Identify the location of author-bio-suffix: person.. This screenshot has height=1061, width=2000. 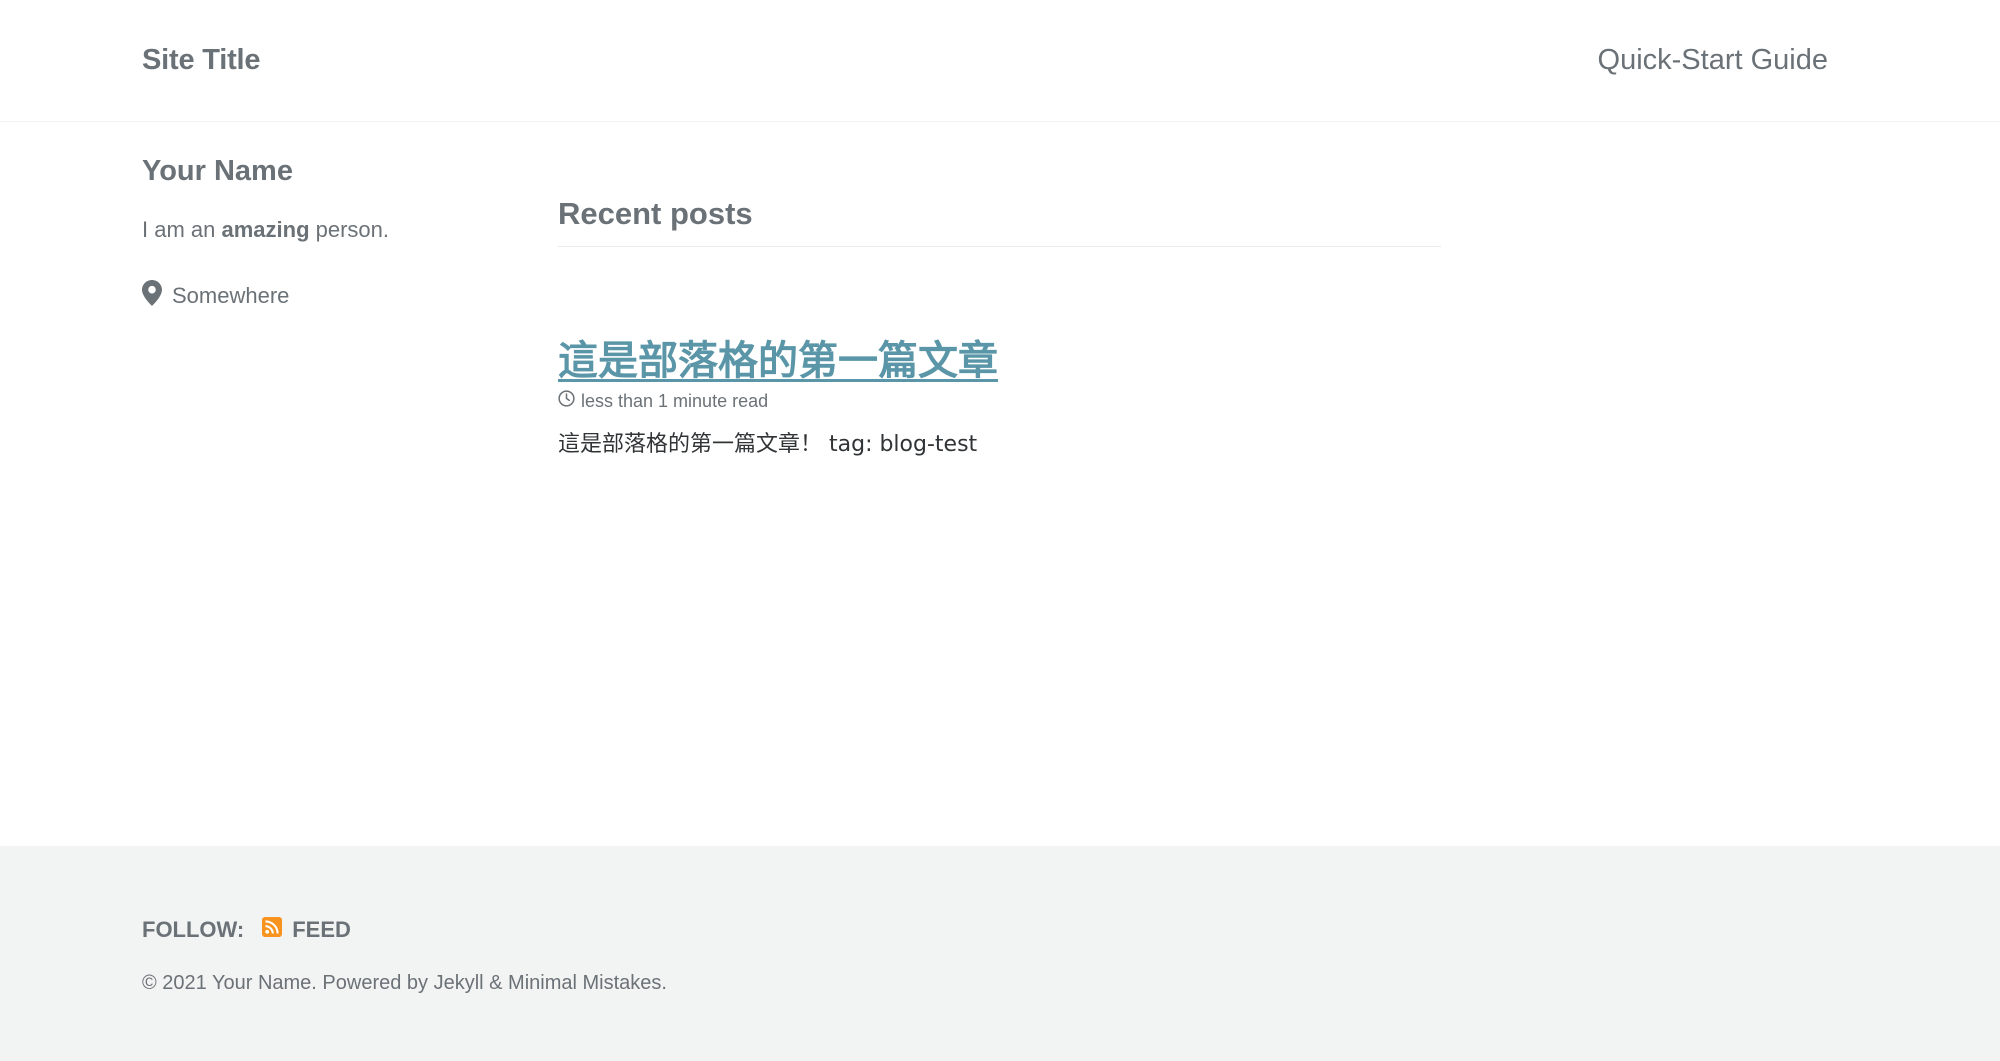
(349, 229).